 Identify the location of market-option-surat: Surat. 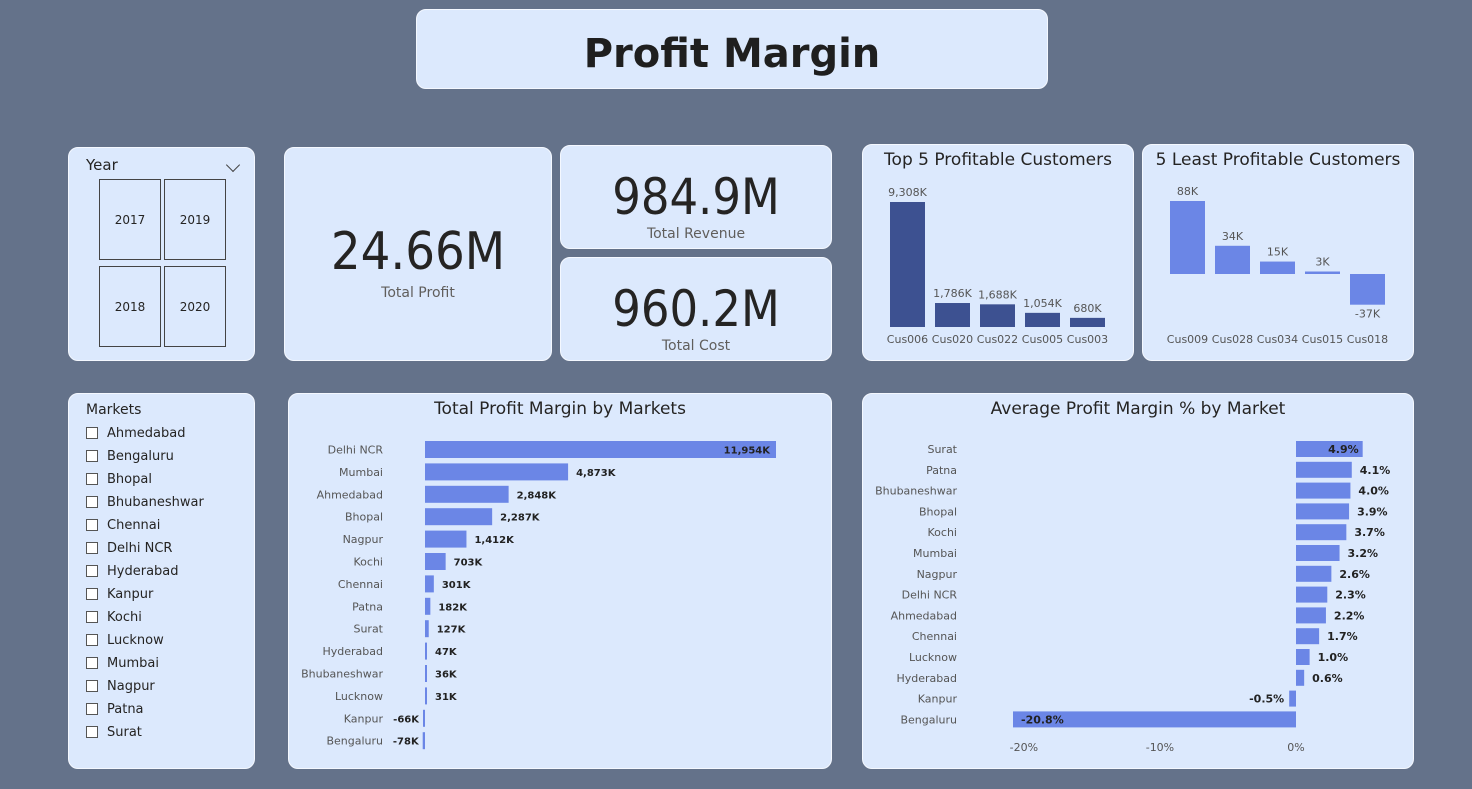
(114, 732).